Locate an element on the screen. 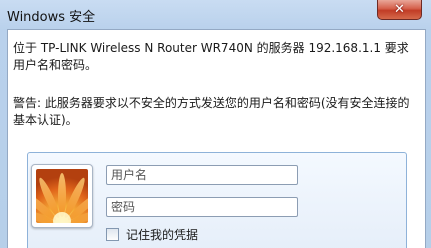 The height and width of the screenshot is (248, 431). close-icon: ✕ is located at coordinates (399, 9).